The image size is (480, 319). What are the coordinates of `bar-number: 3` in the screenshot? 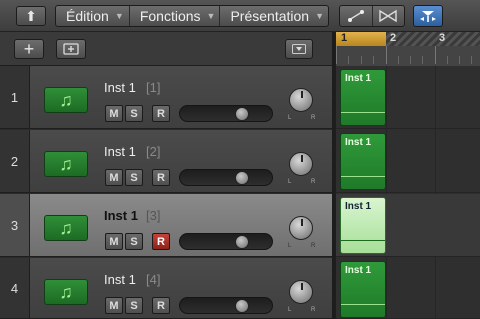 It's located at (442, 38).